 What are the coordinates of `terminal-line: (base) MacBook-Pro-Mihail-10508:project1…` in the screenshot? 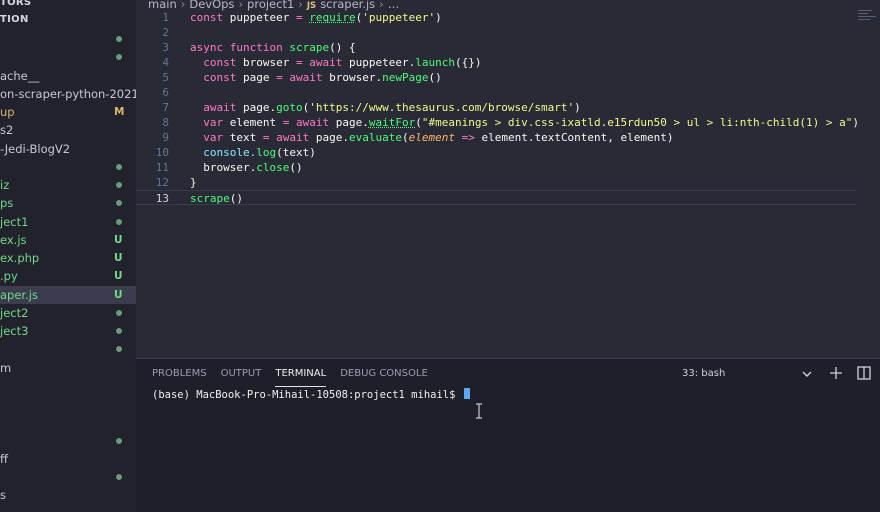 It's located at (311, 394).